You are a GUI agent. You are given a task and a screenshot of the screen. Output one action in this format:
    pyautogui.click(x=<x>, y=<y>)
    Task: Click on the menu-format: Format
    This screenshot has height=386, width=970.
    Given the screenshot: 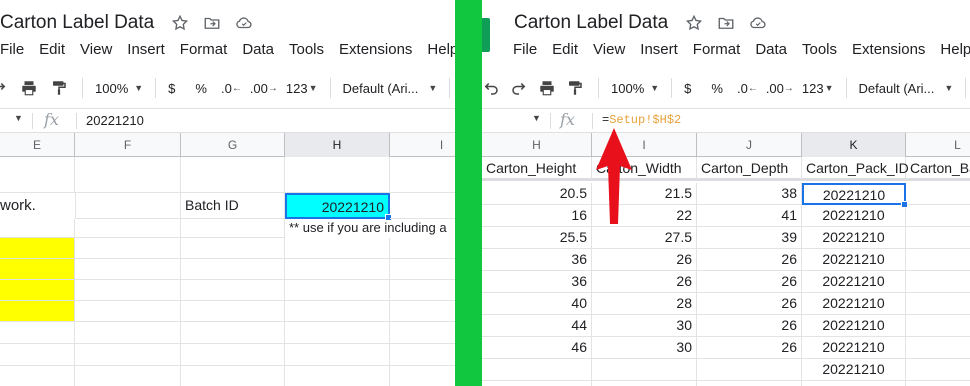 What is the action you would take?
    pyautogui.click(x=717, y=52)
    